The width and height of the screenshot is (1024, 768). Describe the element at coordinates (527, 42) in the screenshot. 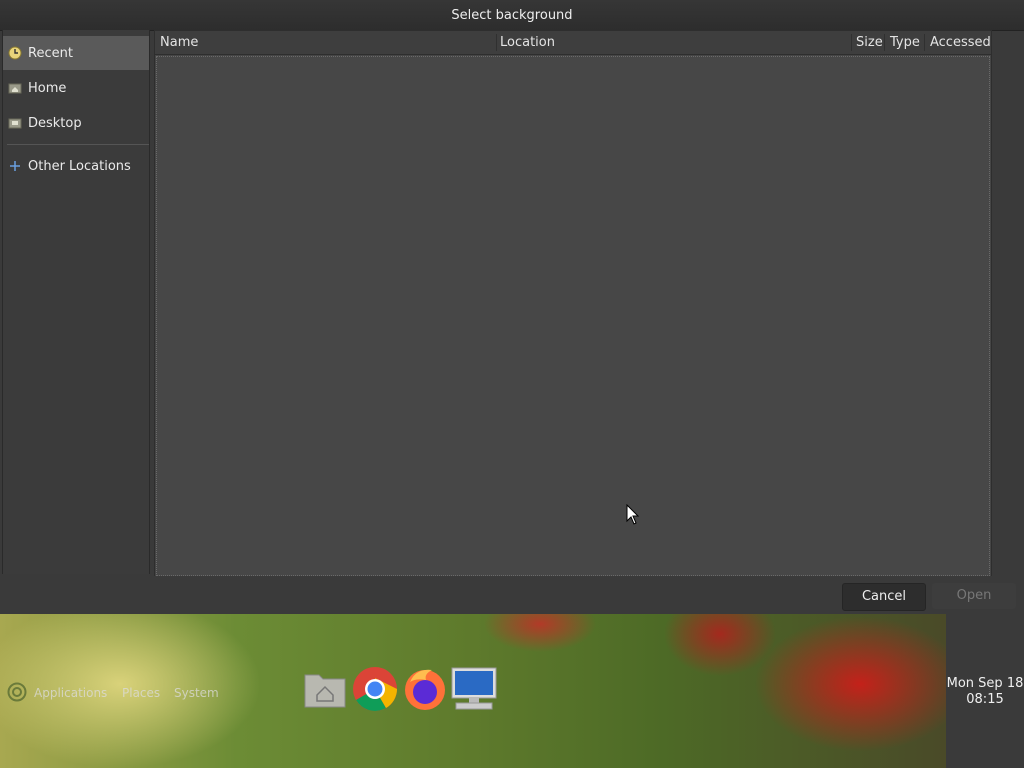

I see `column-header-location: Location` at that location.